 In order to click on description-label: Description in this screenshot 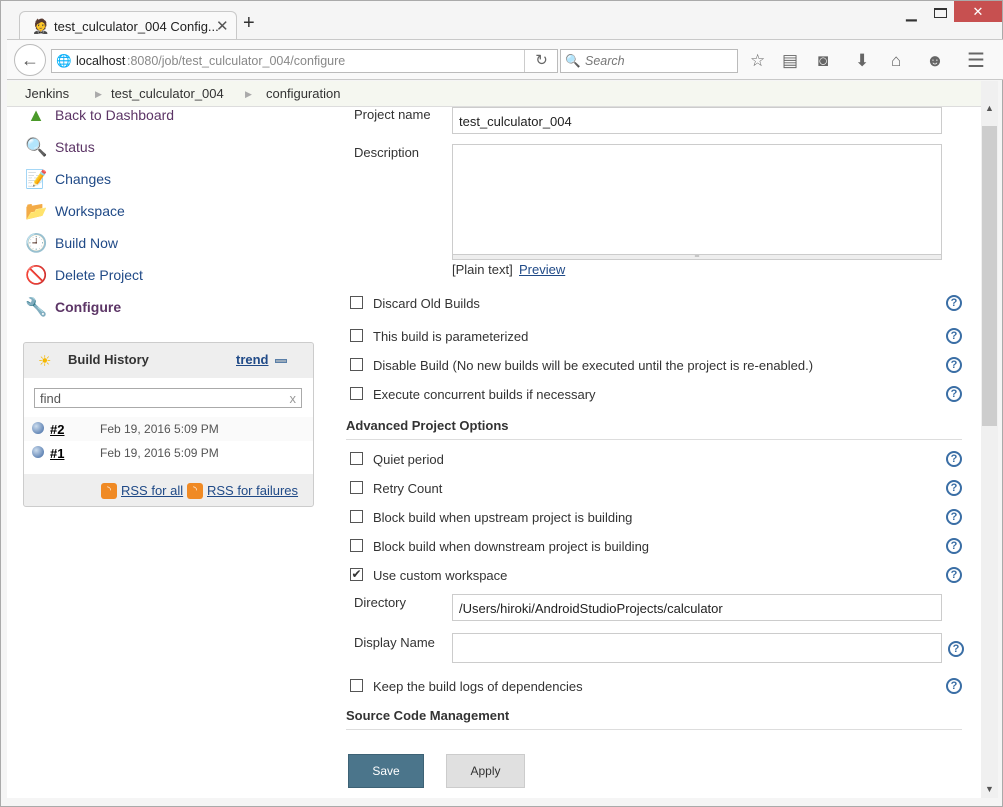, I will do `click(387, 152)`.